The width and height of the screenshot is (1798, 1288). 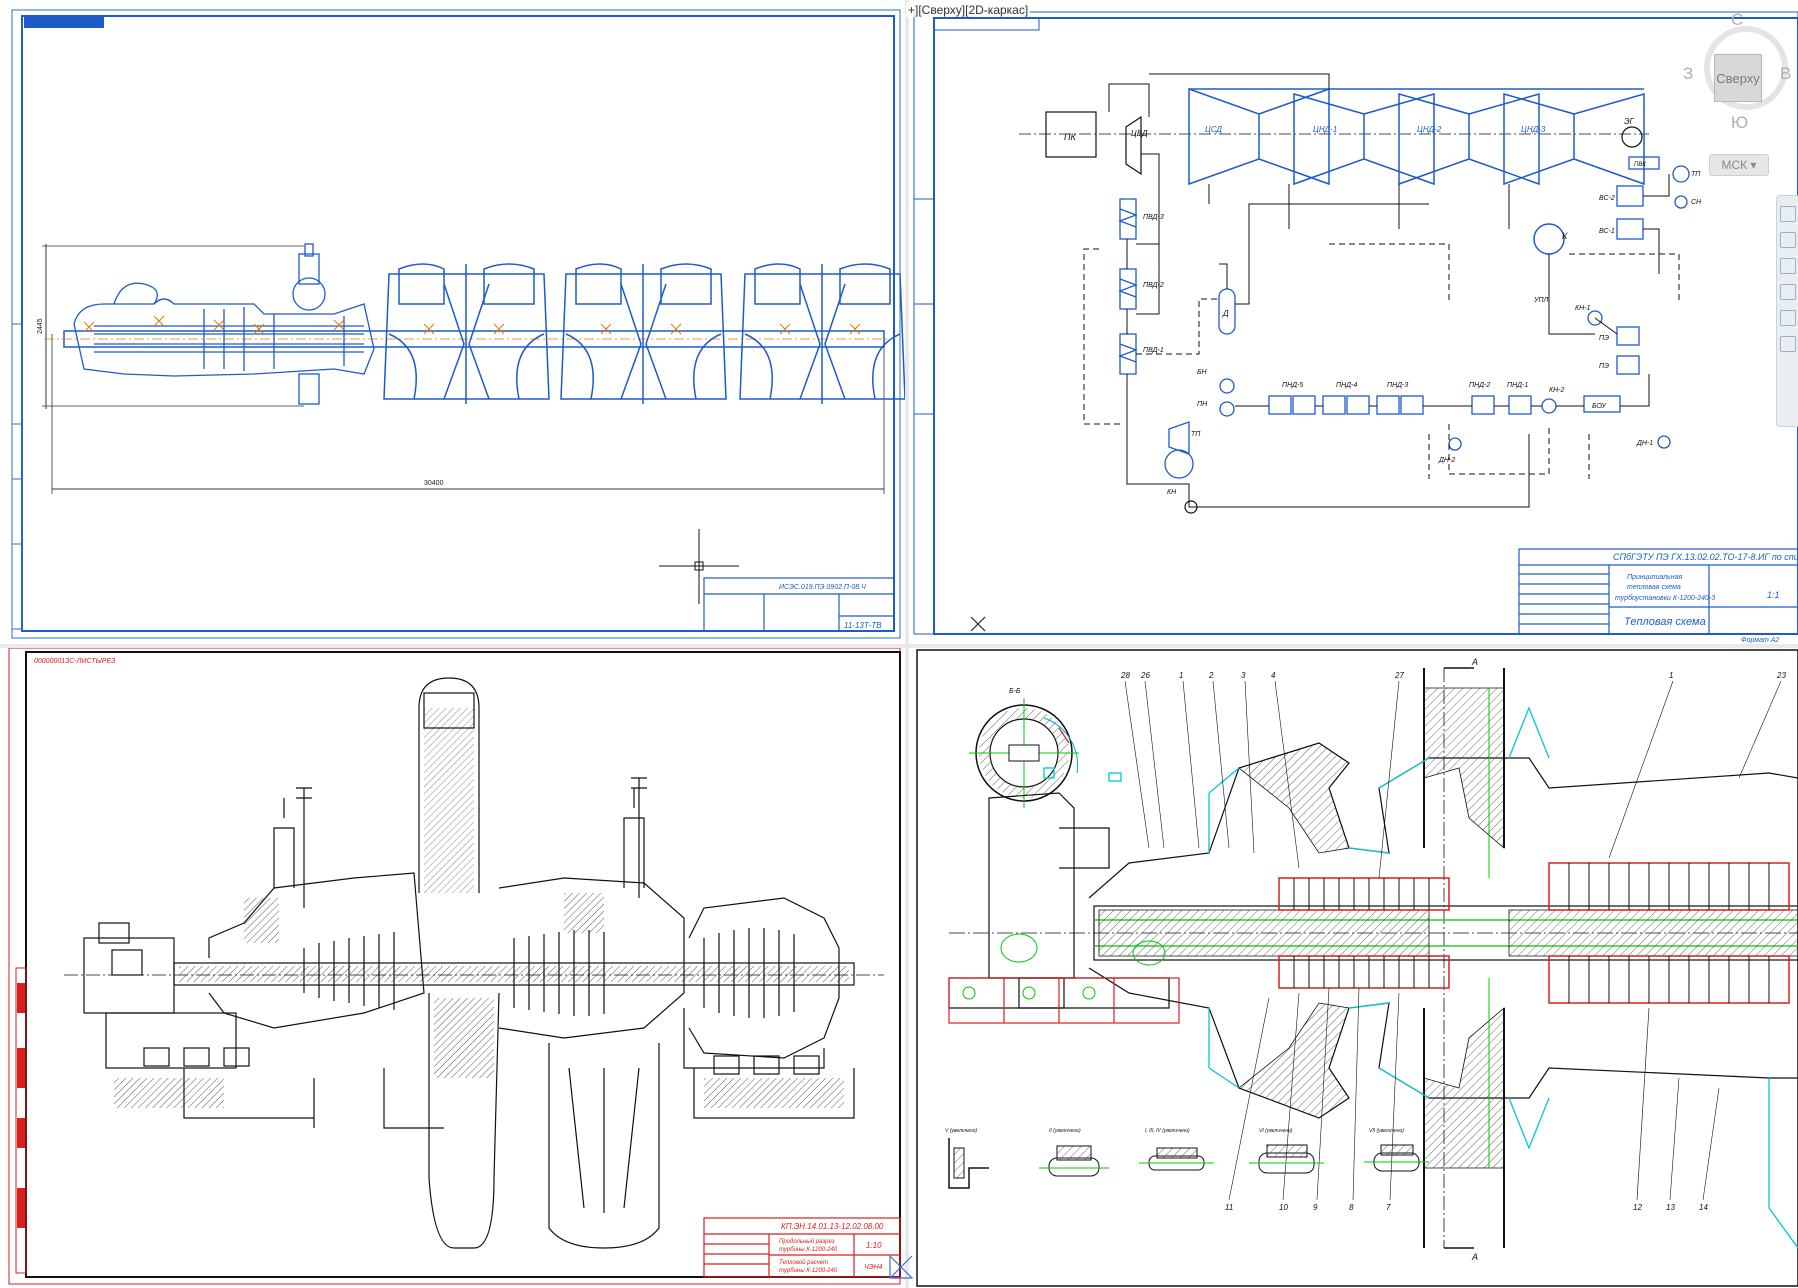 I want to click on label-dn1: ДН-1, so click(x=1644, y=443).